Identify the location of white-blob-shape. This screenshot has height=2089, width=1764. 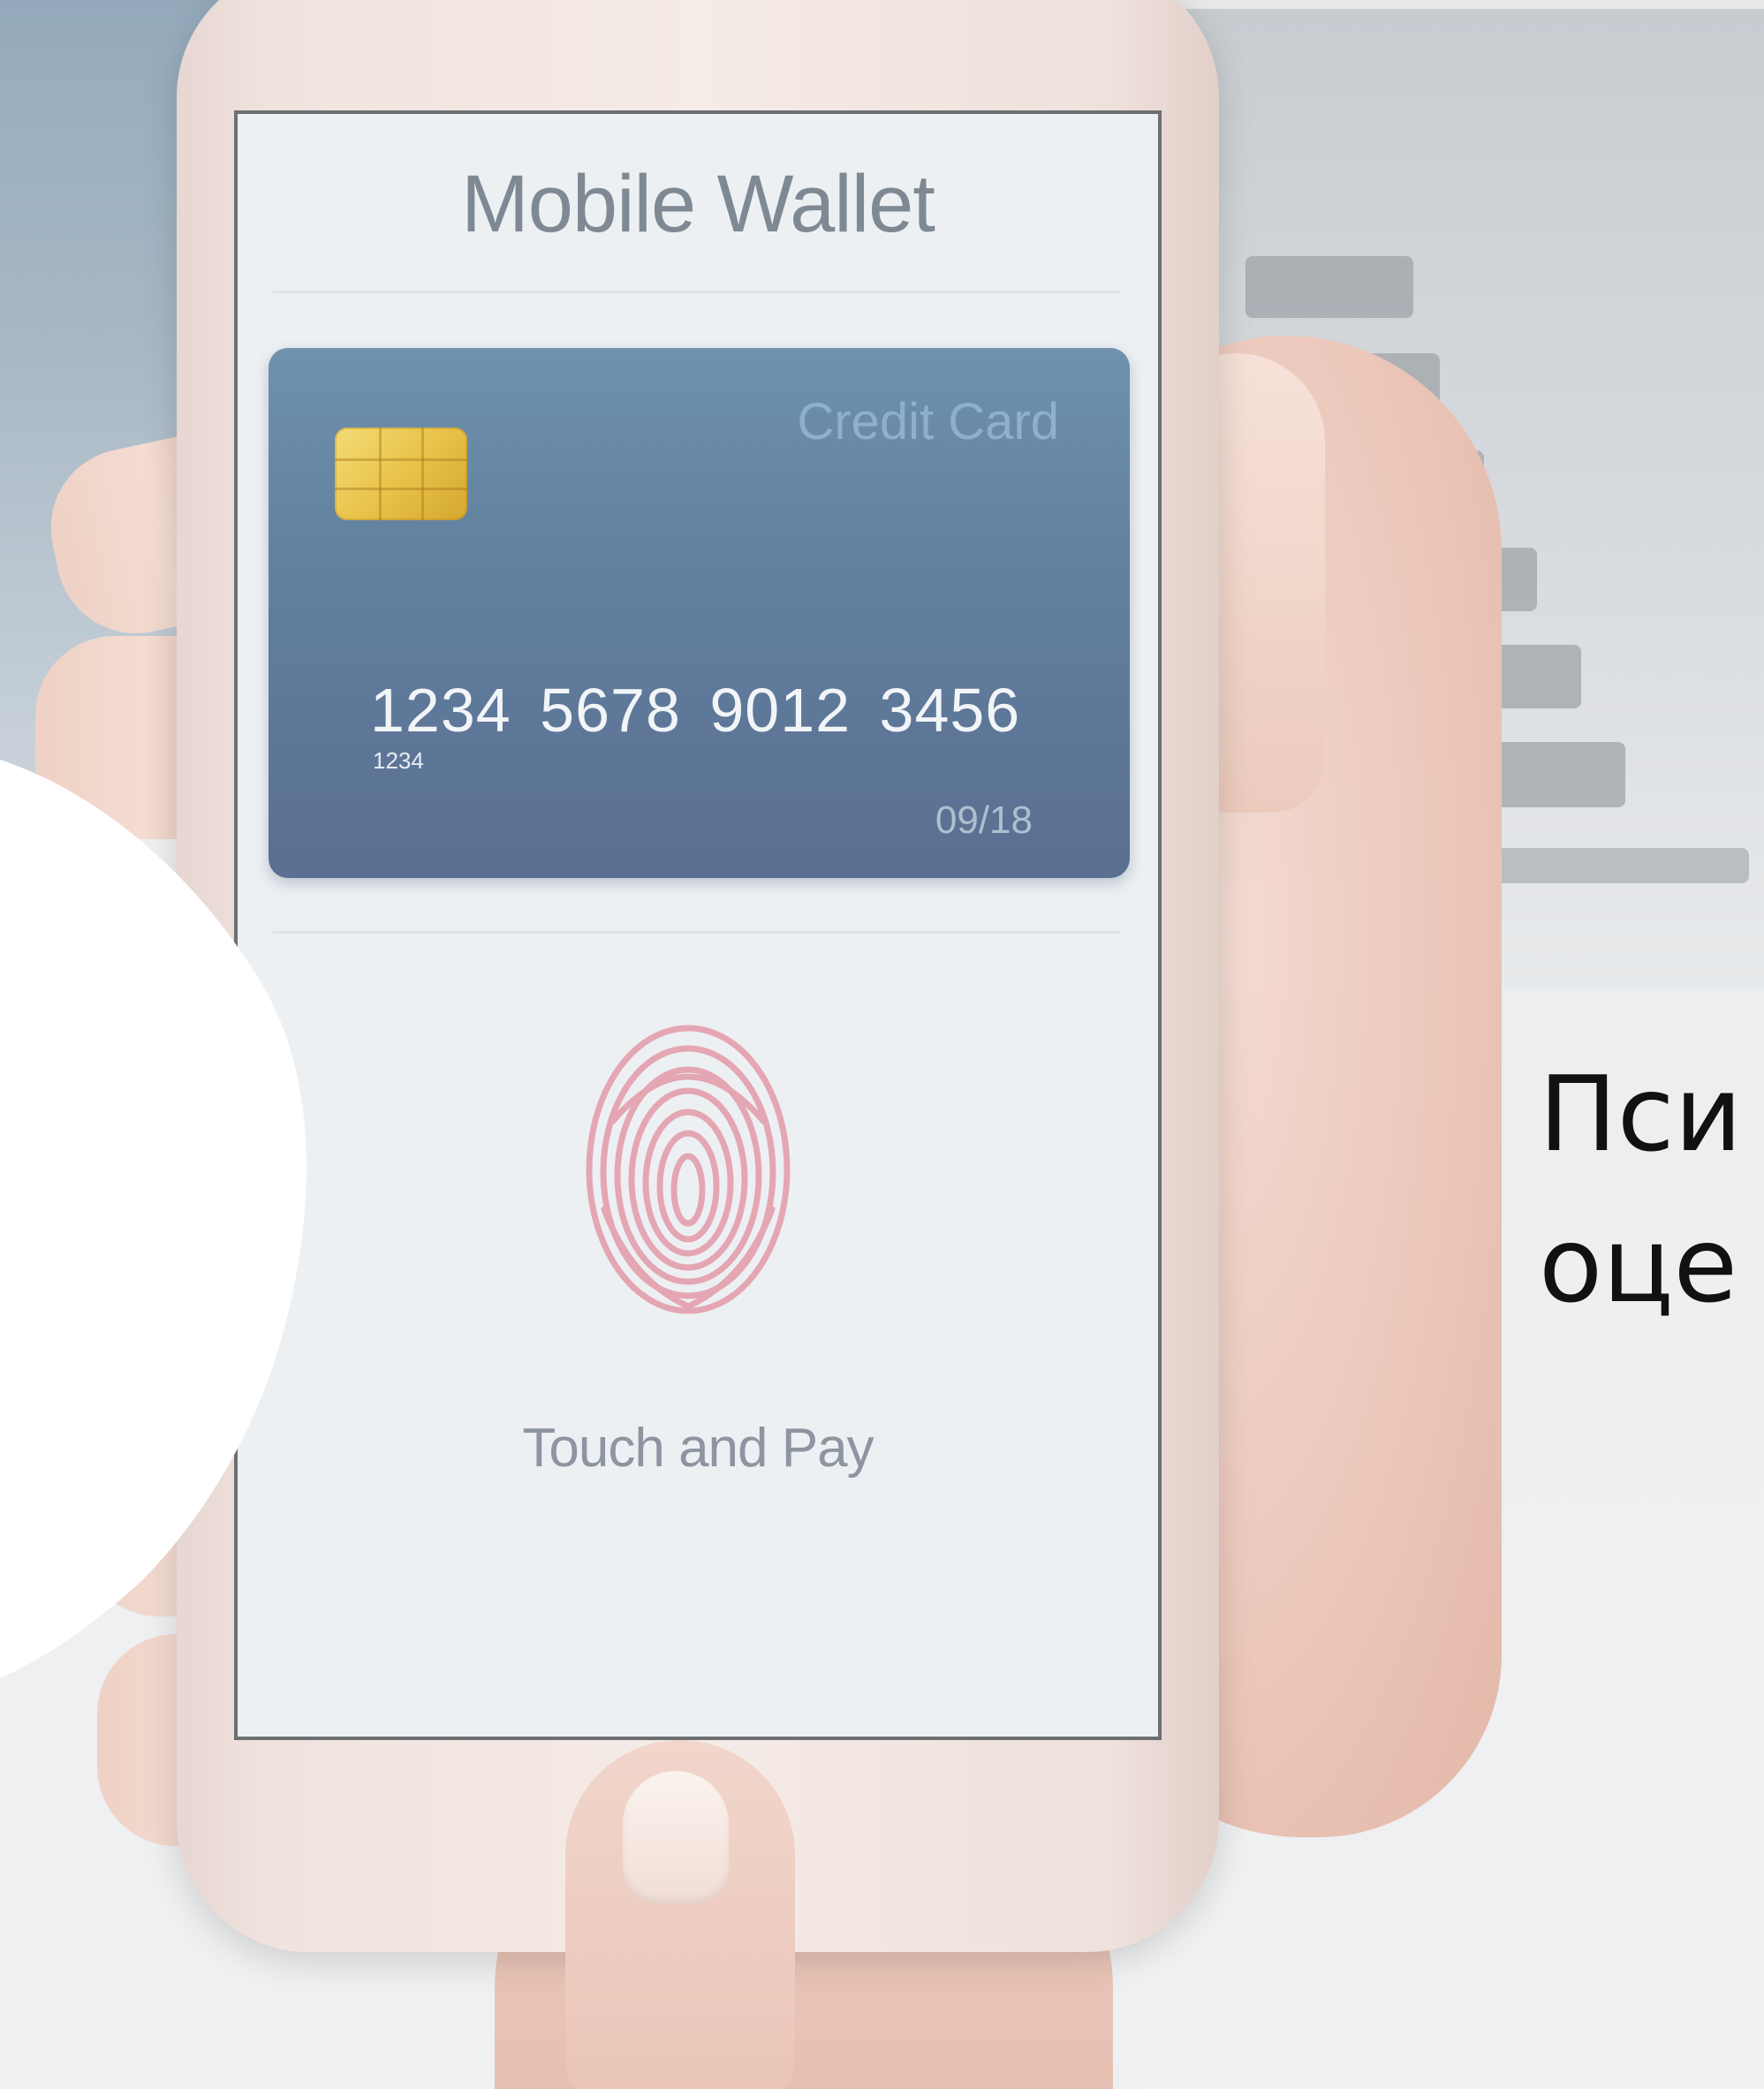
(153, 1219).